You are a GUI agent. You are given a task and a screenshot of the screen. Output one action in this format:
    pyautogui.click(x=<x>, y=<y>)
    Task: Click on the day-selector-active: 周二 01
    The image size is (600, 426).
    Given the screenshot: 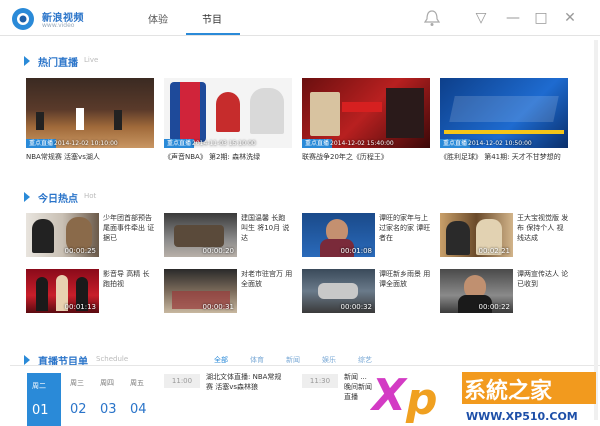 What is the action you would take?
    pyautogui.click(x=44, y=399)
    